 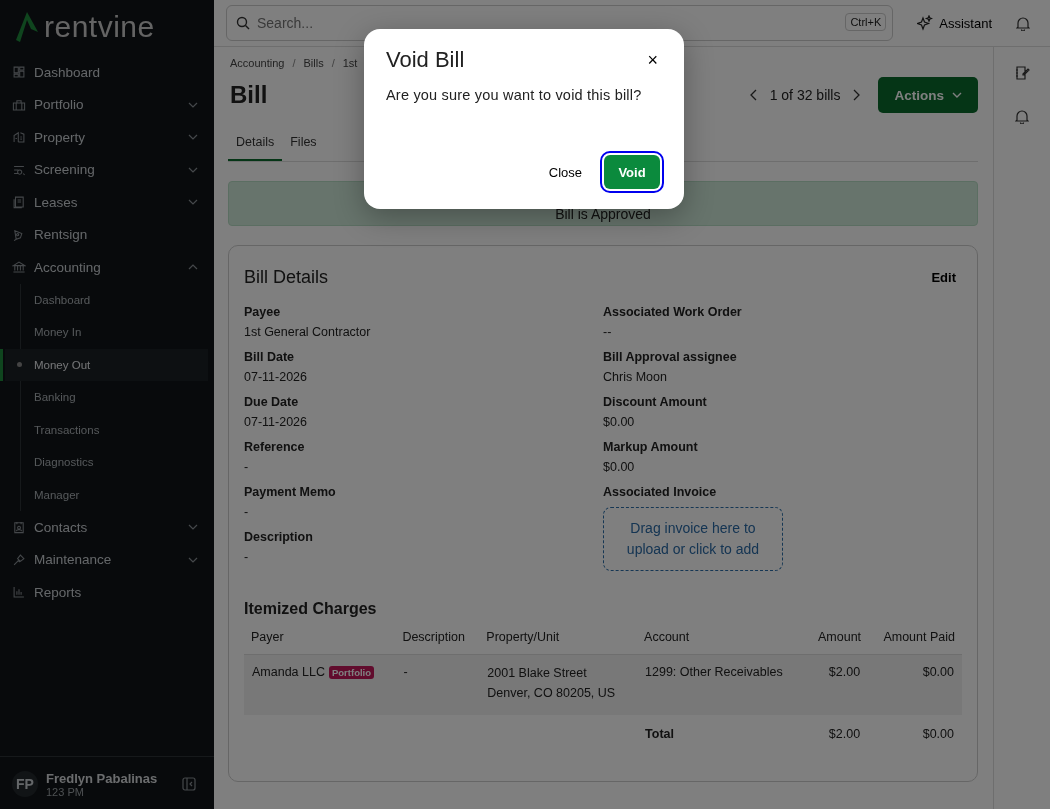 What do you see at coordinates (670, 357) in the screenshot?
I see `field-label: Bill Approval assignee` at bounding box center [670, 357].